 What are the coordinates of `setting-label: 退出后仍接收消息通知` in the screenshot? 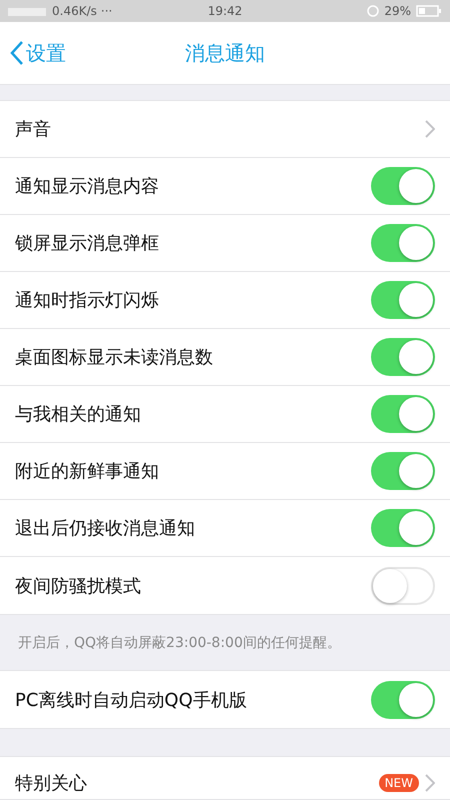 It's located at (105, 528).